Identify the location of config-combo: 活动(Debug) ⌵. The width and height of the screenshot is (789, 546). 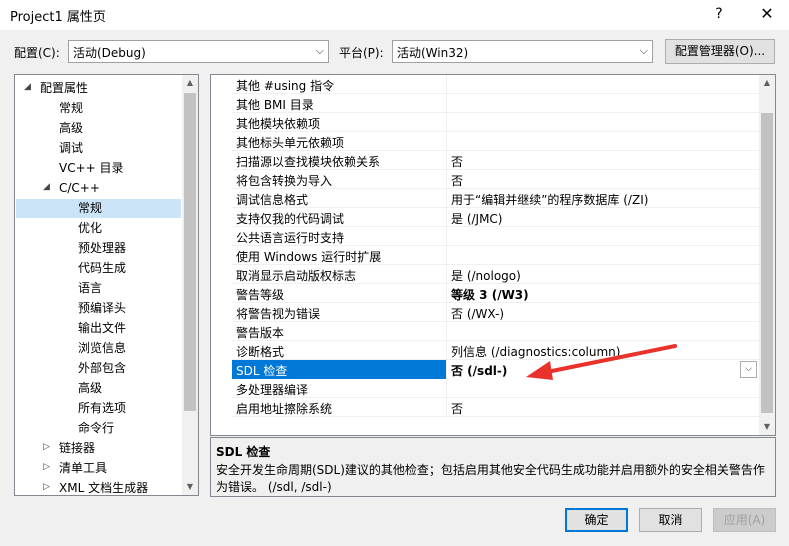
(198, 51).